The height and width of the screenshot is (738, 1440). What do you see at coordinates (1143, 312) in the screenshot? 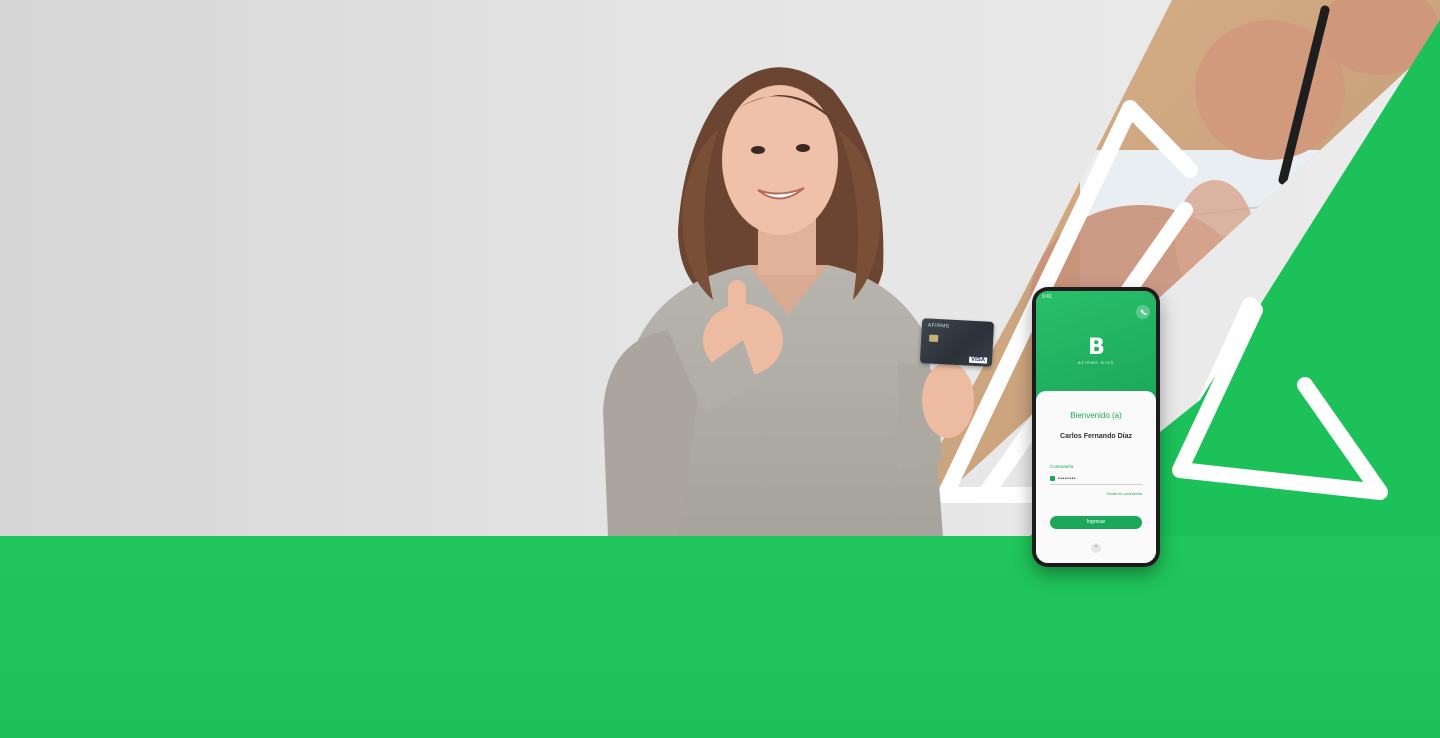
I see `phone-icon` at bounding box center [1143, 312].